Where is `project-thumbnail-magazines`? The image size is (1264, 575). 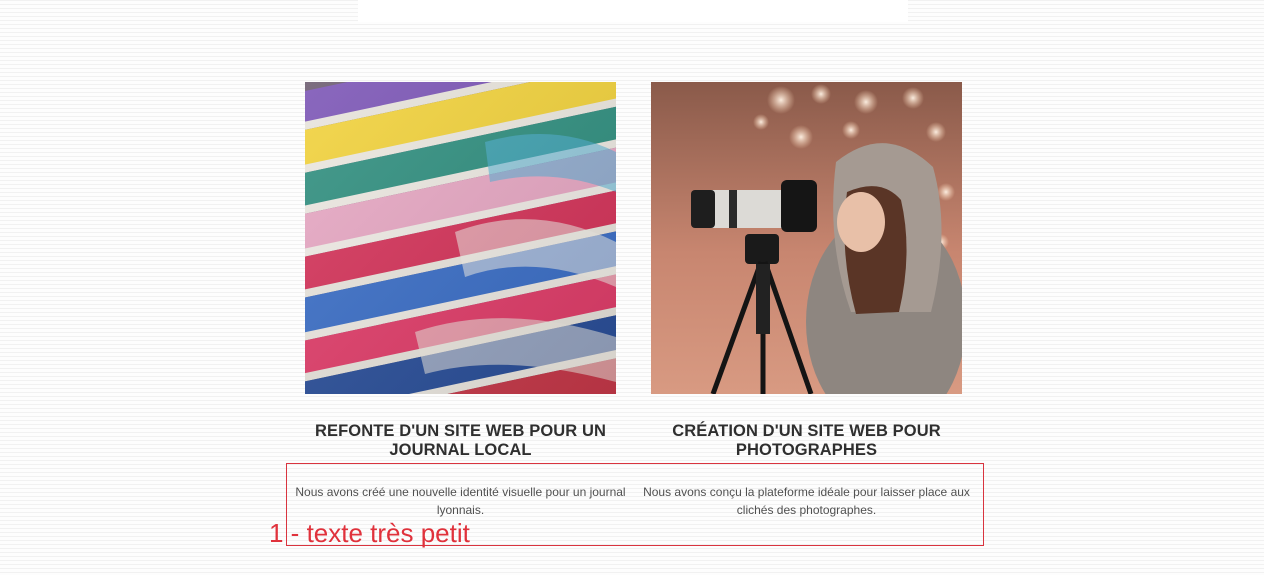 project-thumbnail-magazines is located at coordinates (460, 238).